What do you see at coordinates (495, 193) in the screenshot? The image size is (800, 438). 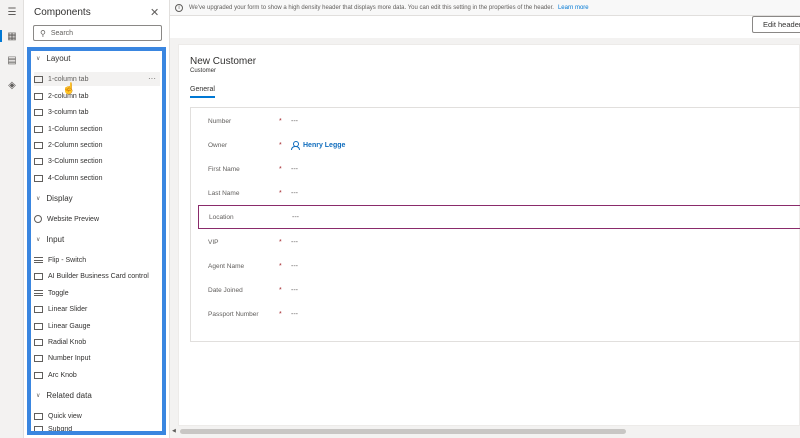 I see `field-last-name: Last Name * ---` at bounding box center [495, 193].